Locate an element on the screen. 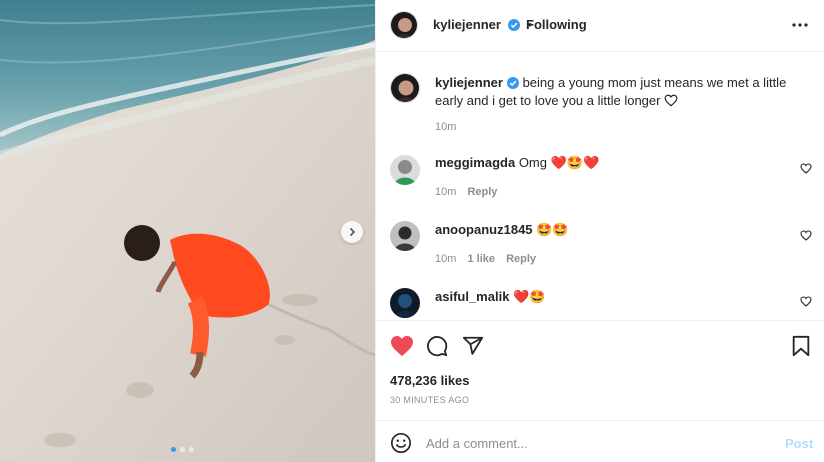 The width and height of the screenshot is (824, 462). bookmark-icon is located at coordinates (801, 346).